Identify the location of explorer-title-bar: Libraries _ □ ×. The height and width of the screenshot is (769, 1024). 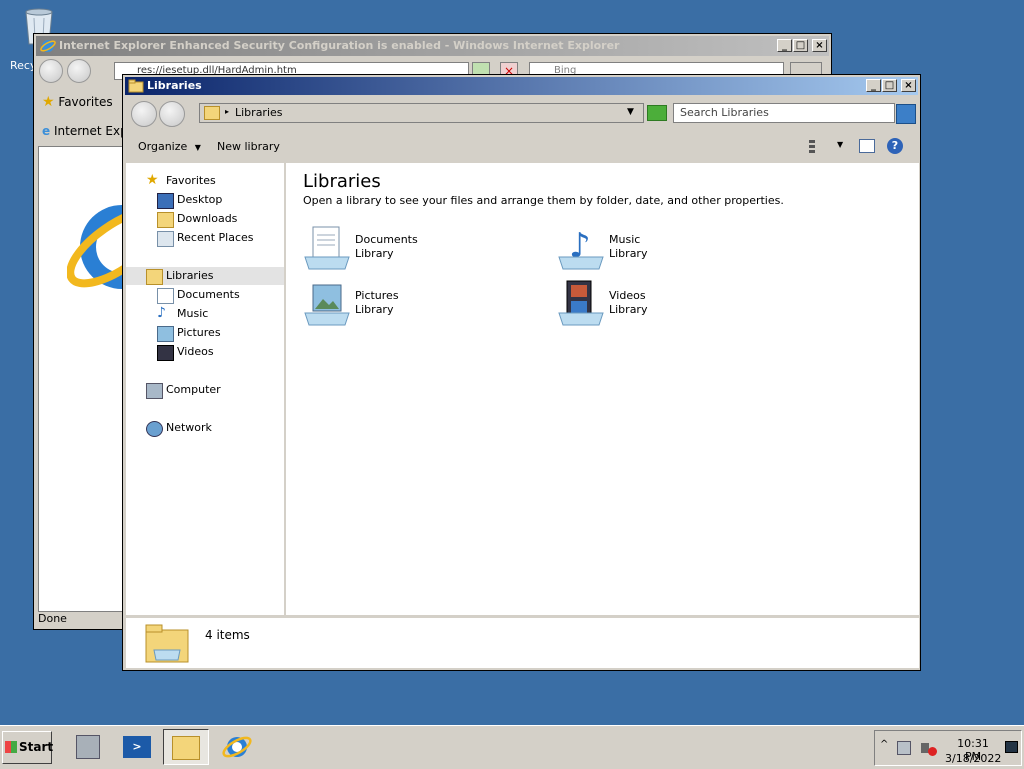
(521, 86).